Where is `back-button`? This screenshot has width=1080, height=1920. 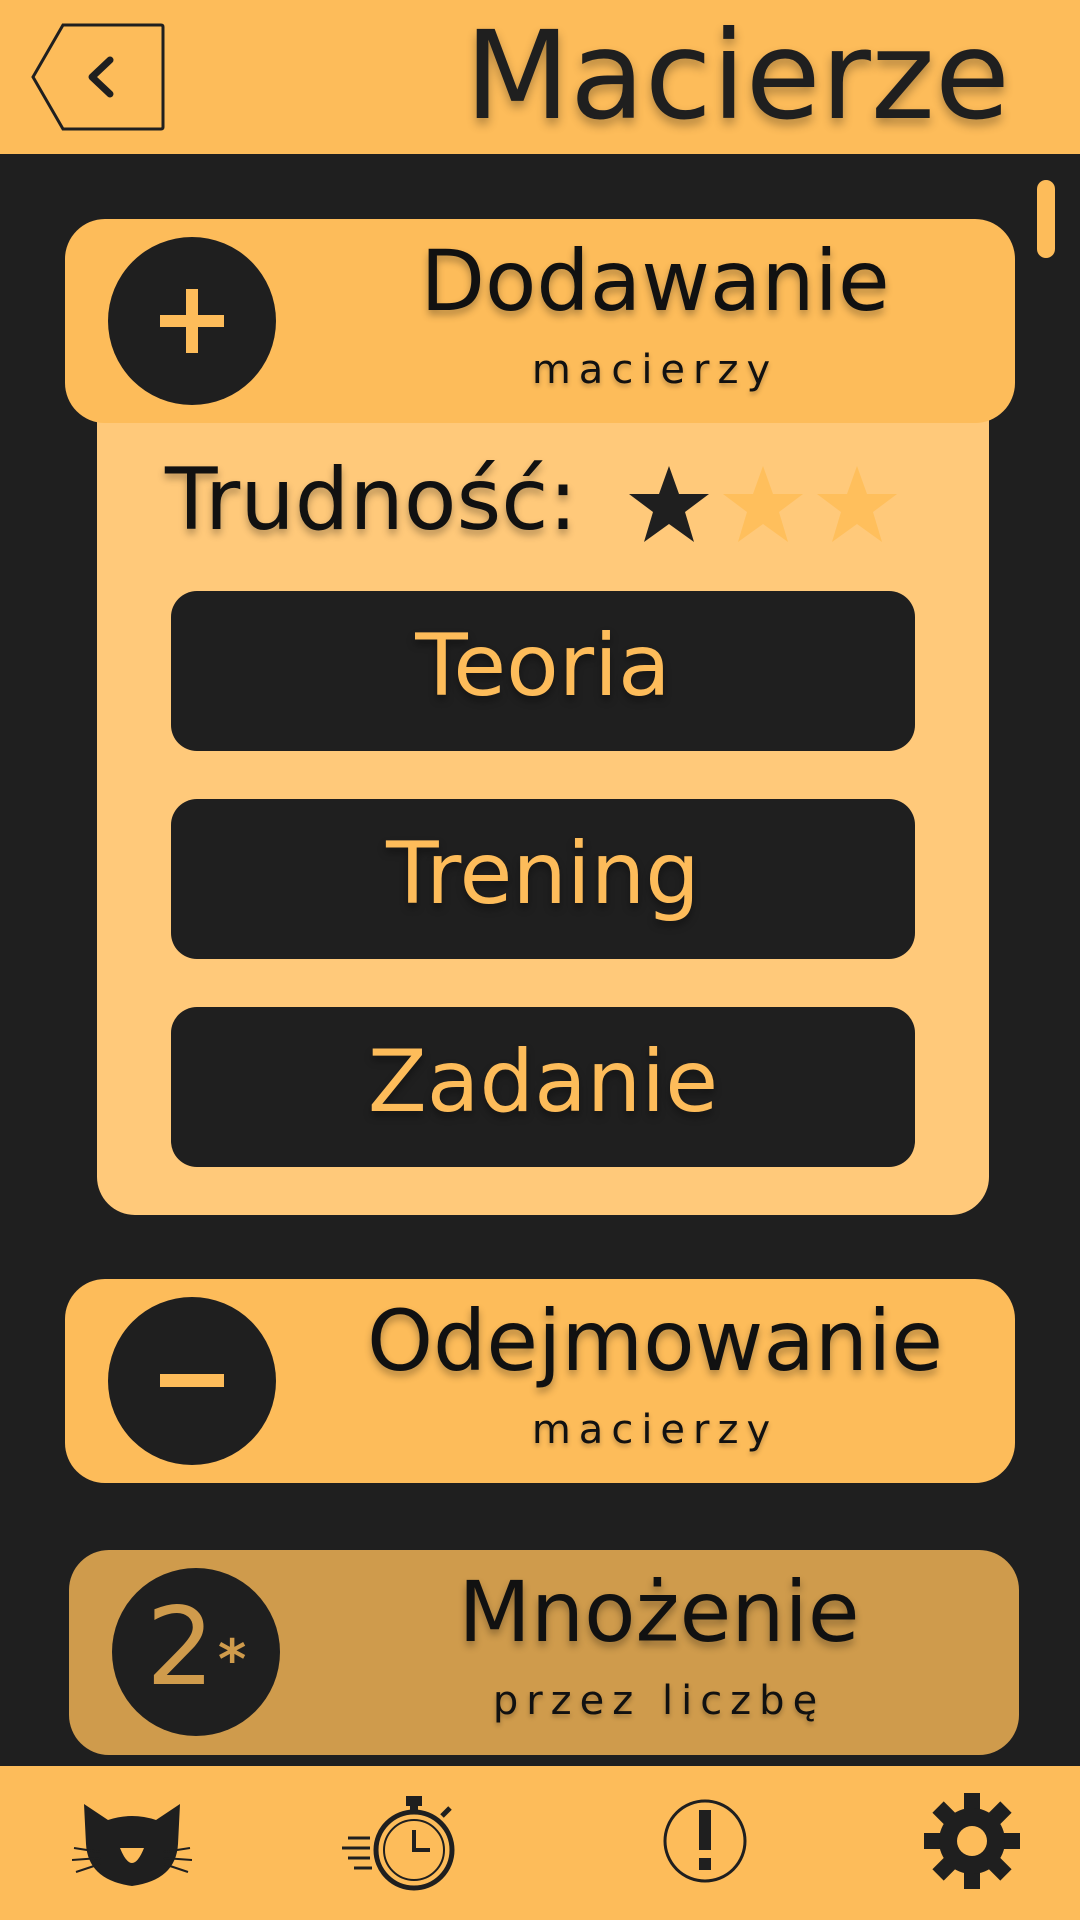
back-button is located at coordinates (98, 77).